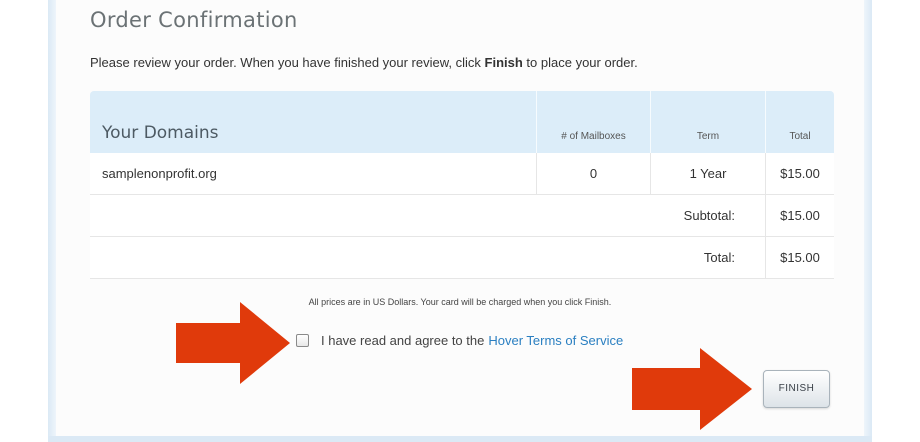 This screenshot has height=442, width=920. What do you see at coordinates (799, 122) in the screenshot?
I see `header-total: Total` at bounding box center [799, 122].